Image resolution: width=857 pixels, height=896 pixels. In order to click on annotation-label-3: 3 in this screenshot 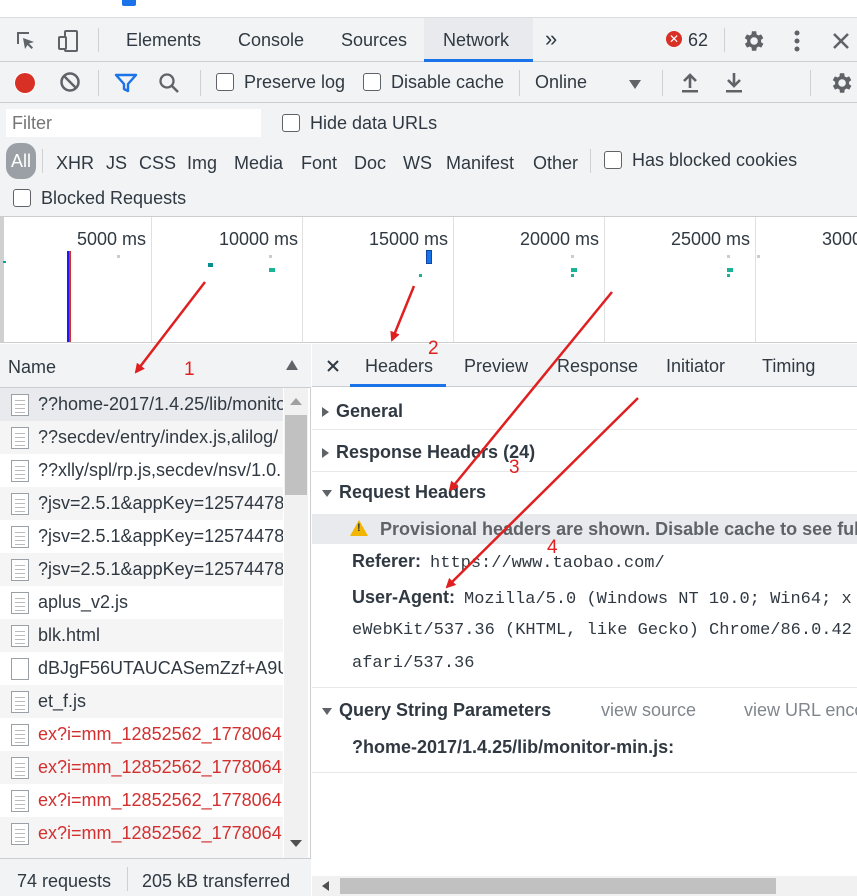, I will do `click(514, 467)`.